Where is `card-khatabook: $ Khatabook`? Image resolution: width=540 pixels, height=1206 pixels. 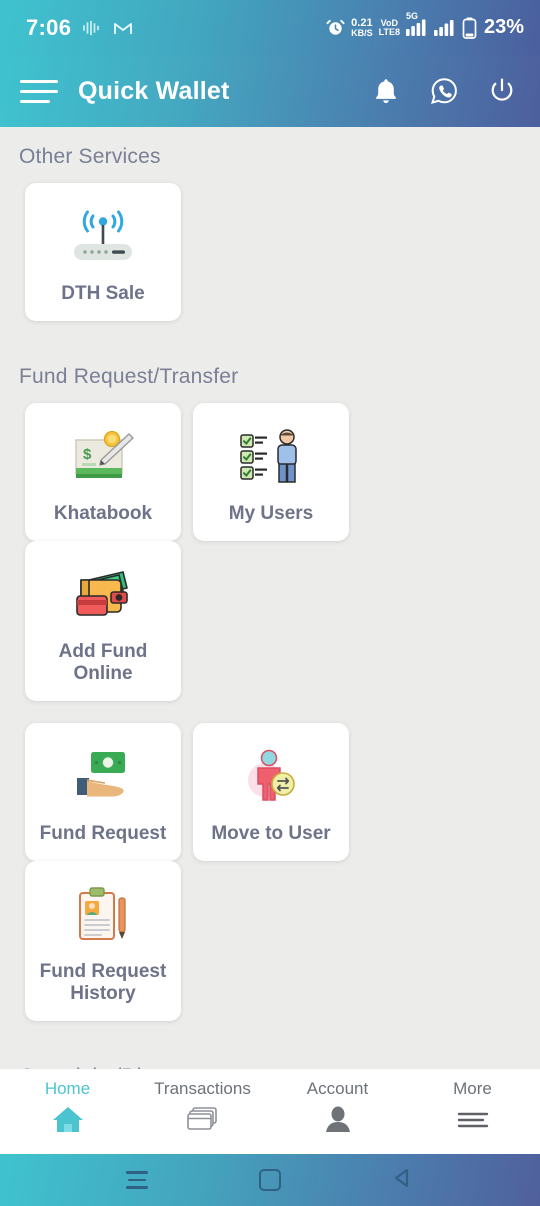 card-khatabook: $ Khatabook is located at coordinates (103, 472).